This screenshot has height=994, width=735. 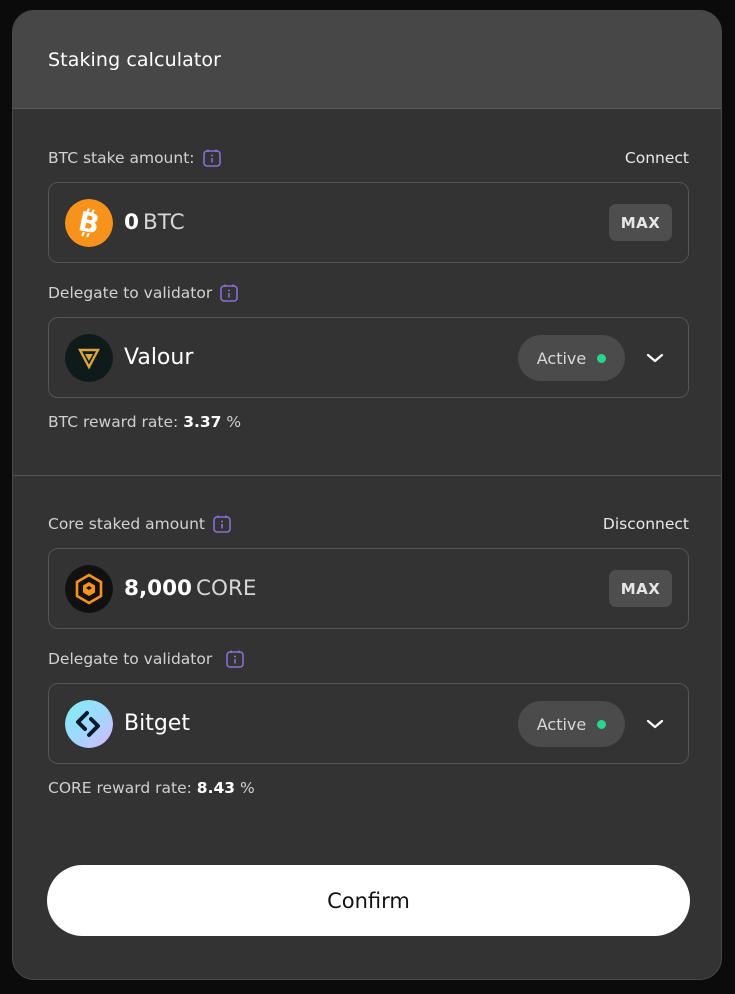 I want to click on core-validator-name: Bitget, so click(x=157, y=723).